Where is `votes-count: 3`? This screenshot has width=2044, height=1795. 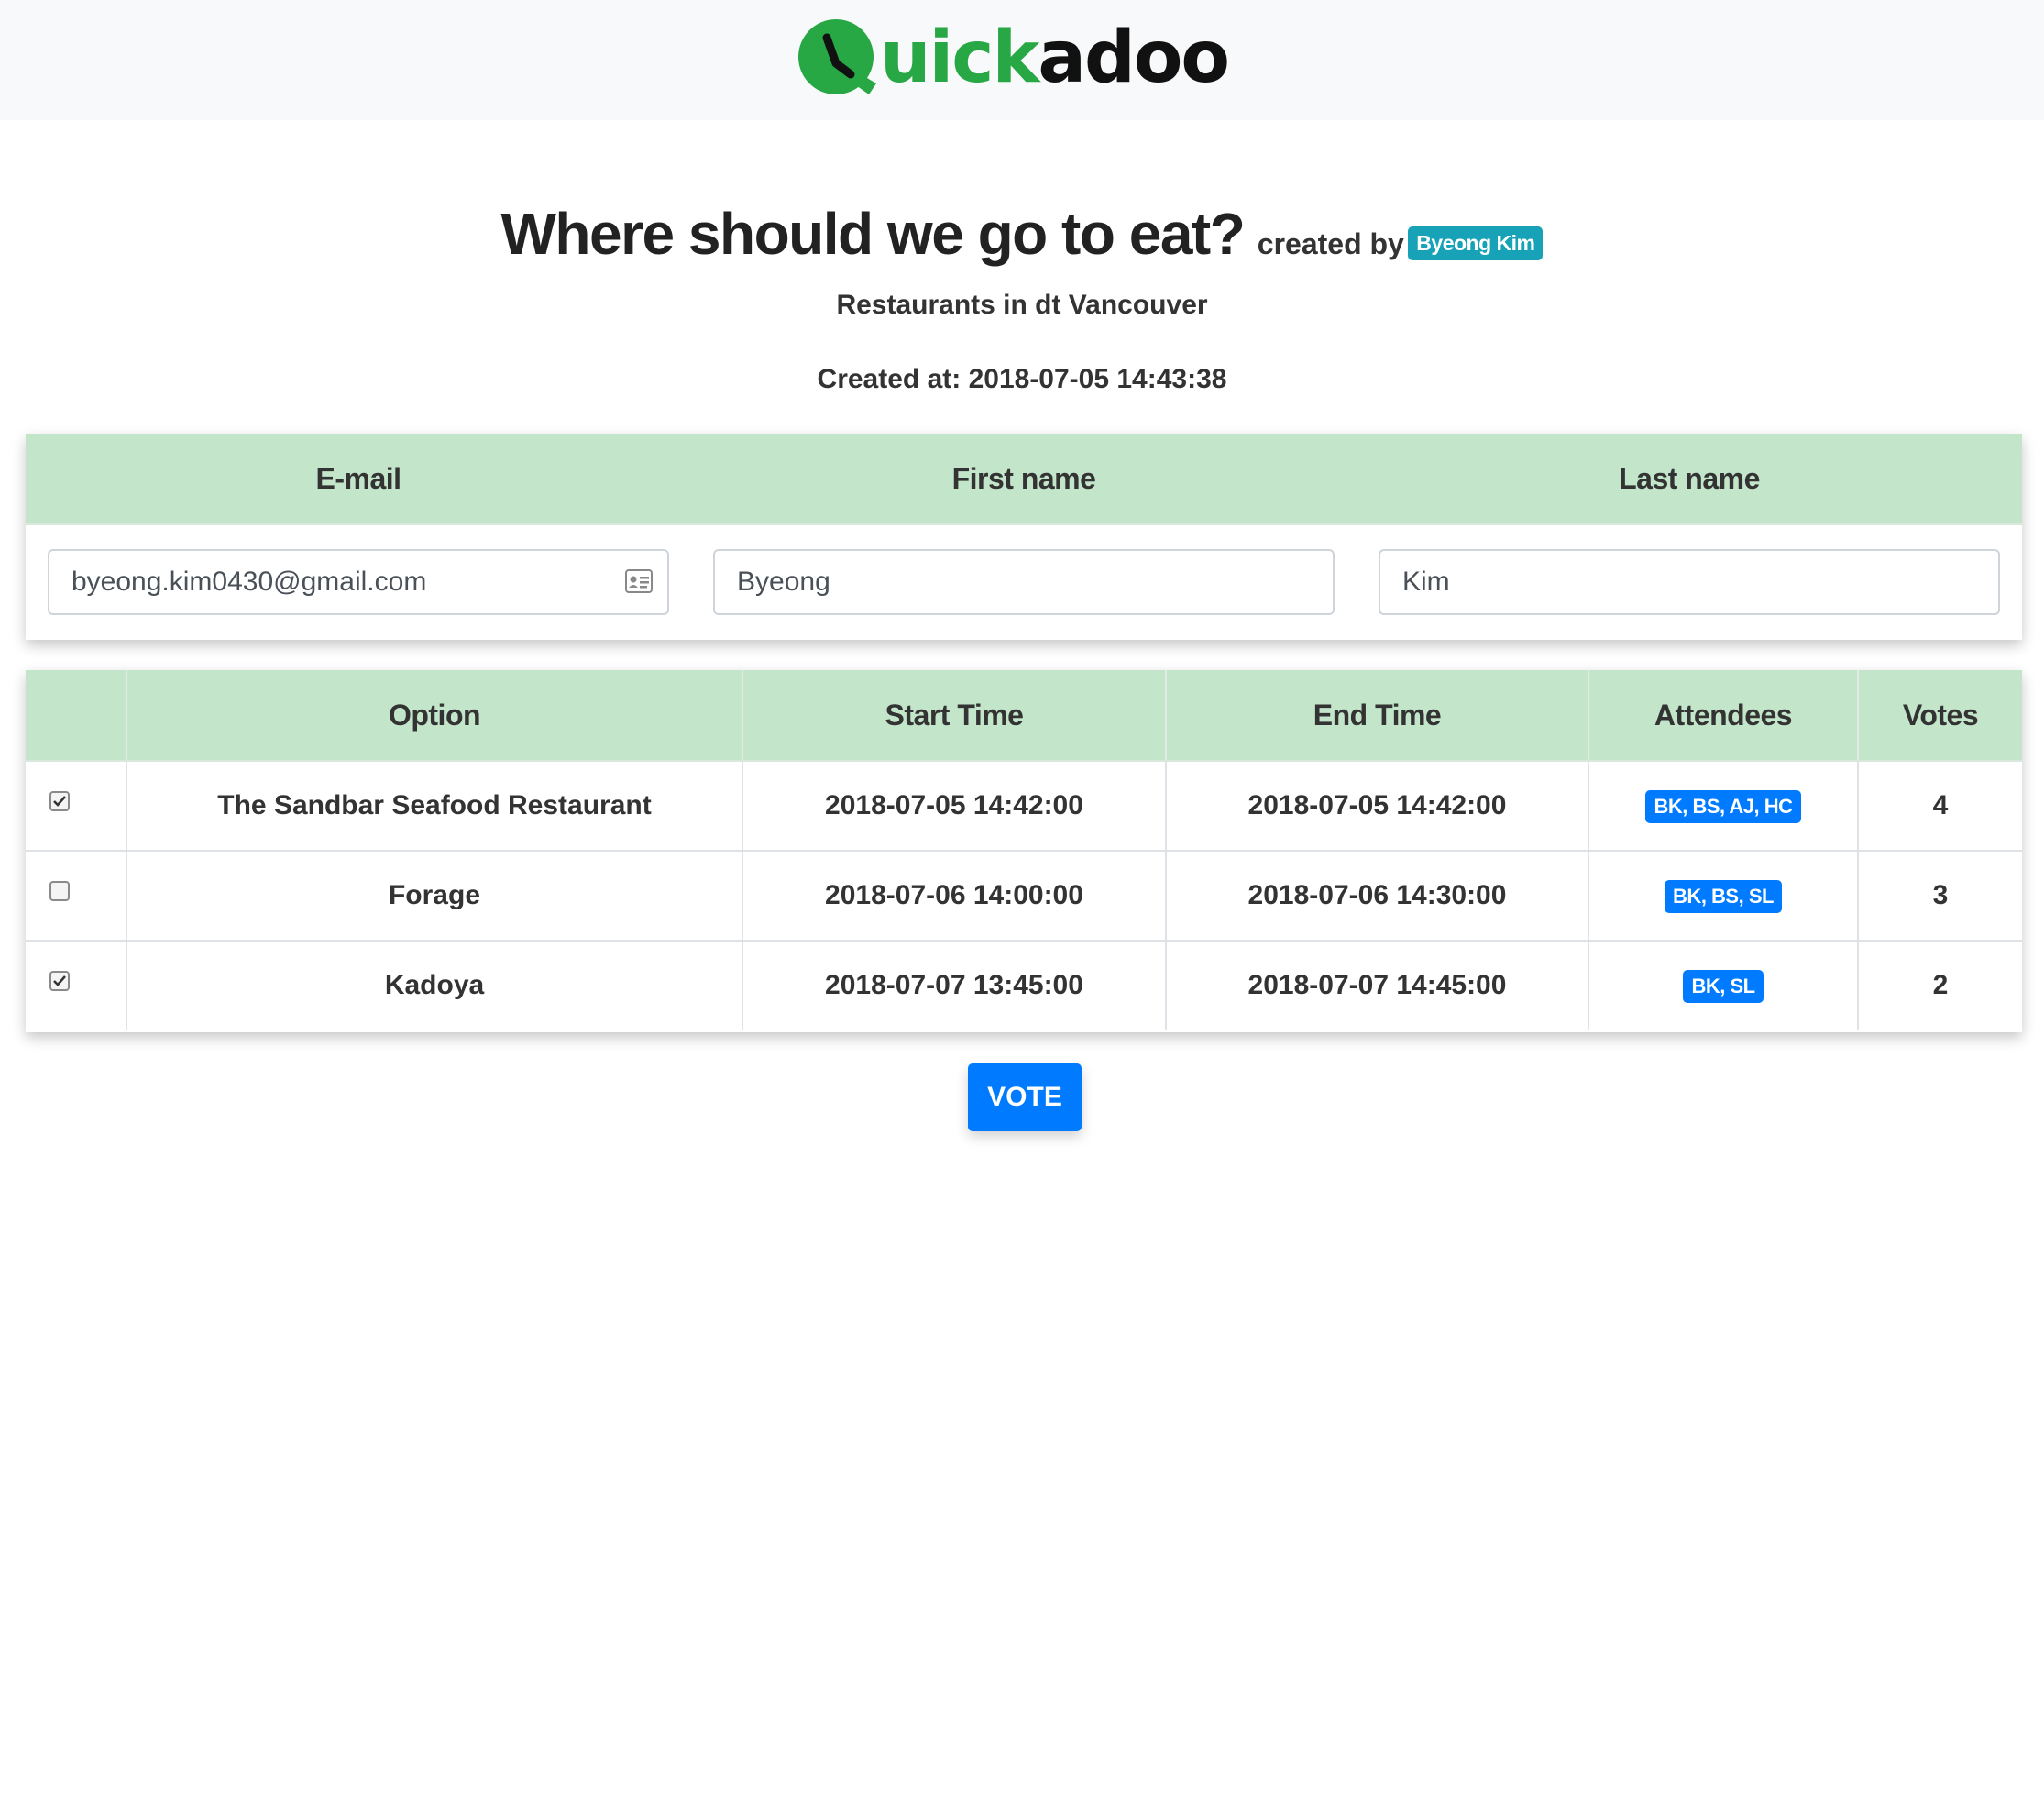 votes-count: 3 is located at coordinates (1940, 895).